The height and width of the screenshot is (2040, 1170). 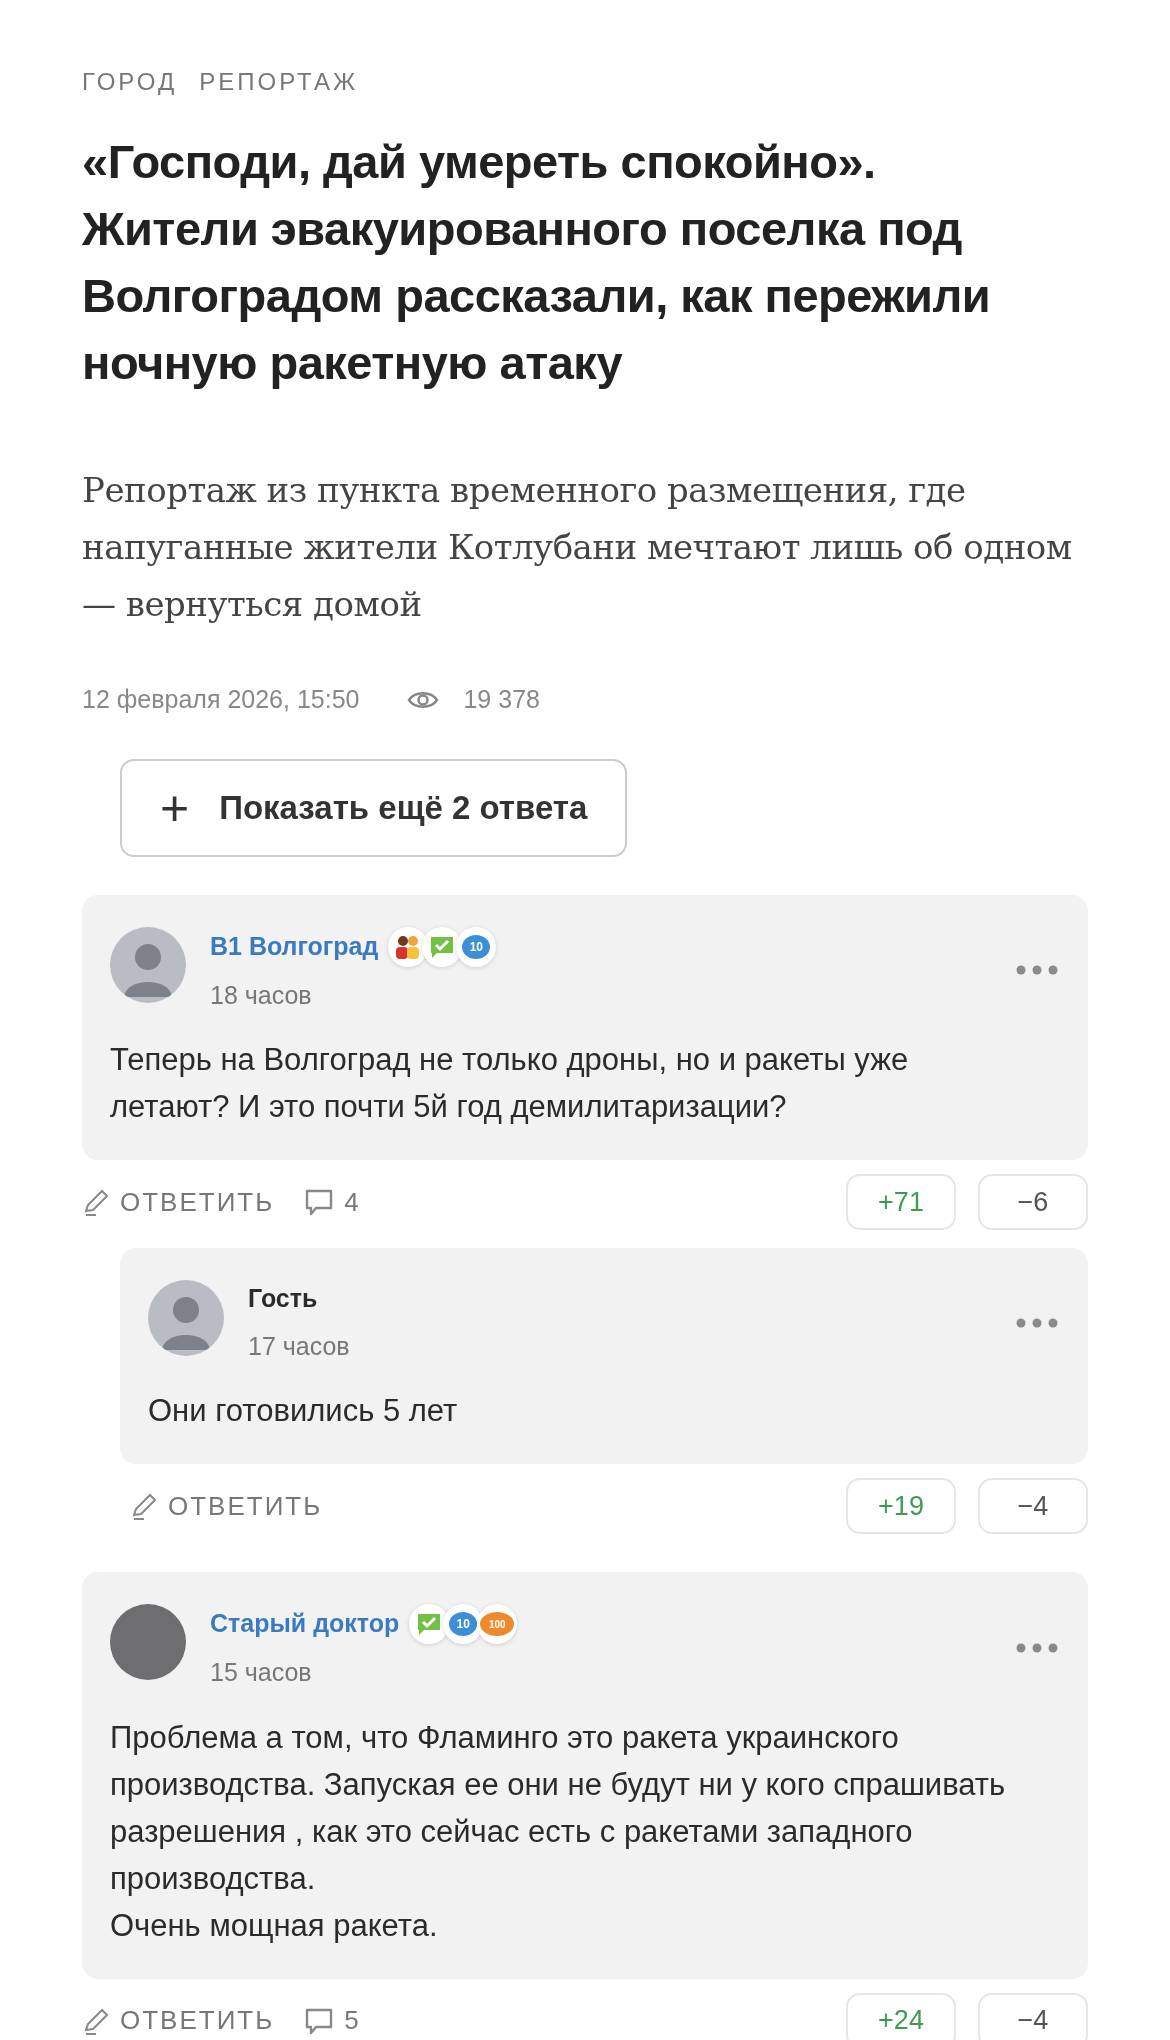 What do you see at coordinates (901, 2016) in the screenshot?
I see `upvote-button: +24` at bounding box center [901, 2016].